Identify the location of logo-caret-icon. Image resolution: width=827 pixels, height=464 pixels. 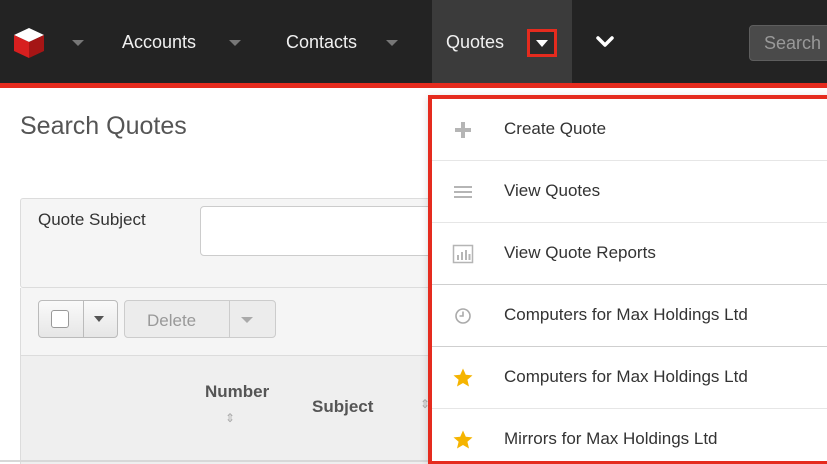
(78, 43).